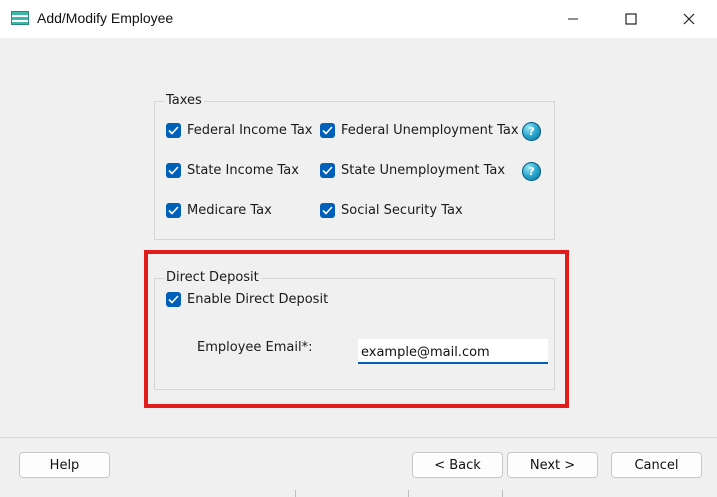 The height and width of the screenshot is (497, 717). Describe the element at coordinates (184, 100) in the screenshot. I see `taxes-group-label: Taxes` at that location.